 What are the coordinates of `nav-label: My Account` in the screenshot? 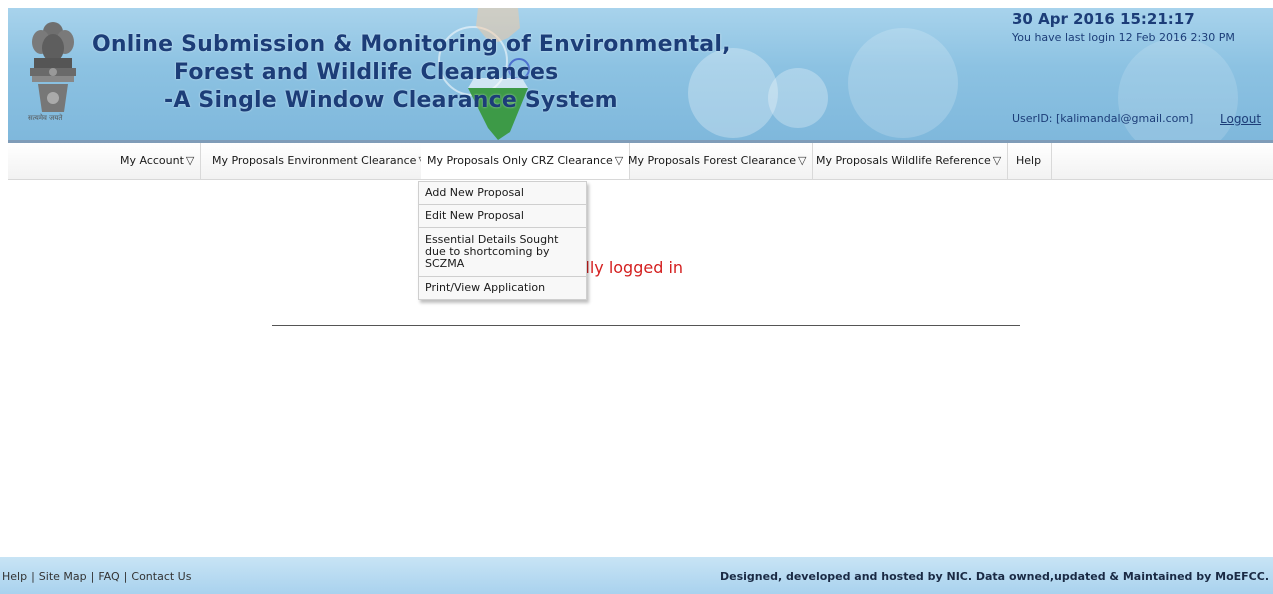 It's located at (152, 160).